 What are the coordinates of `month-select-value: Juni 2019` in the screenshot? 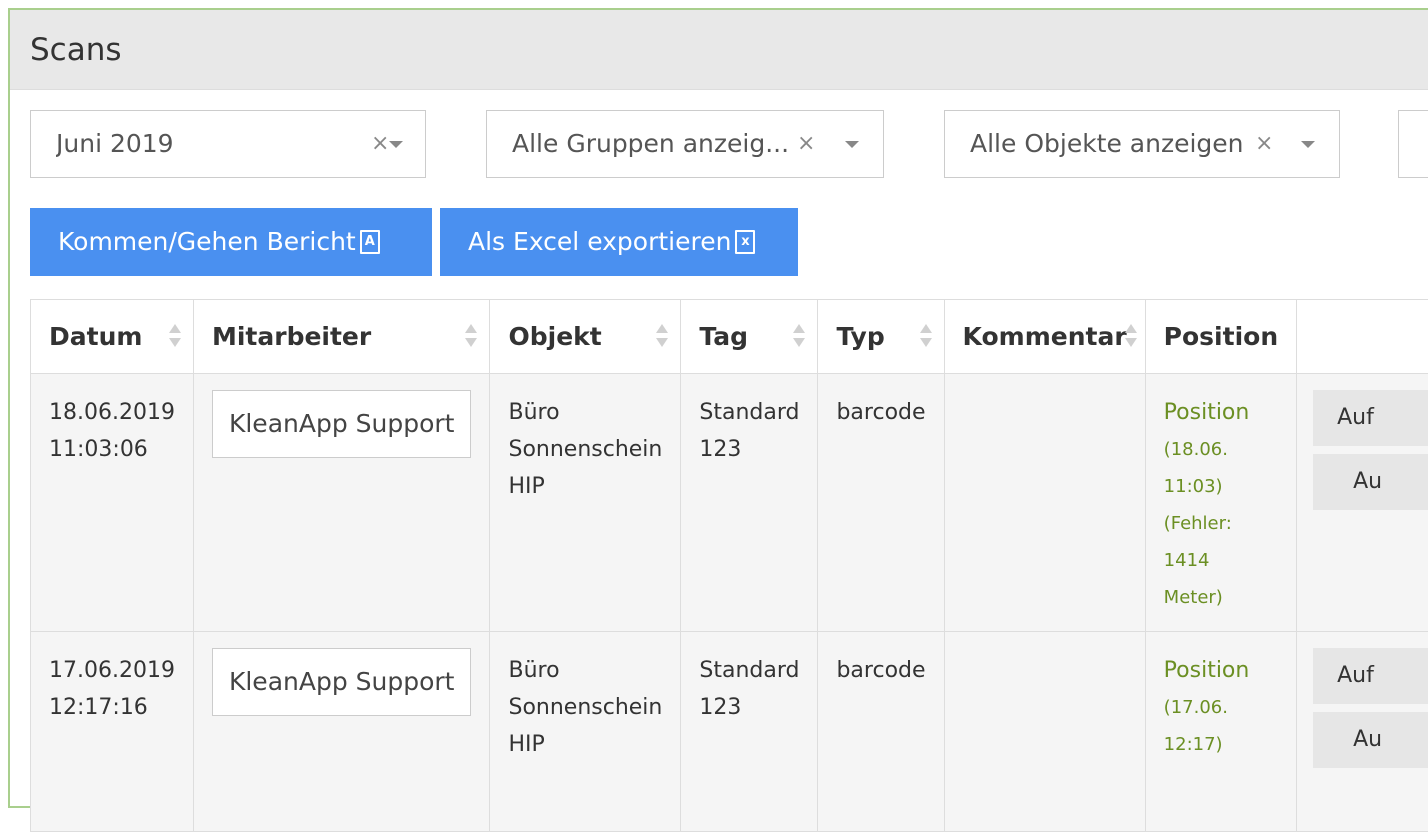 It's located at (115, 144).